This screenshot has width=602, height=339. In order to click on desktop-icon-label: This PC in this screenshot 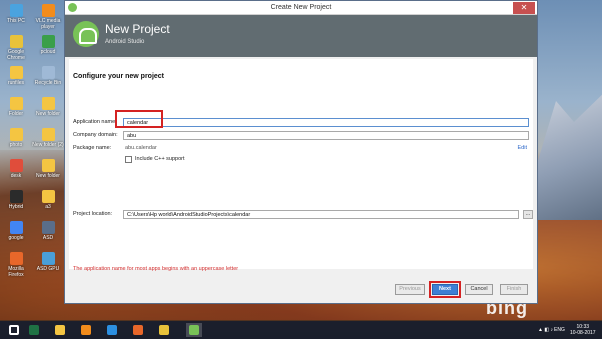, I will do `click(16, 21)`.